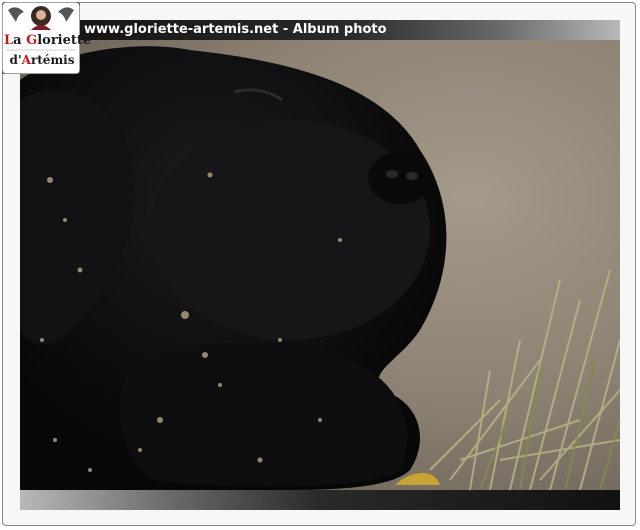  I want to click on logo-word-loriette: loriette, so click(64, 40).